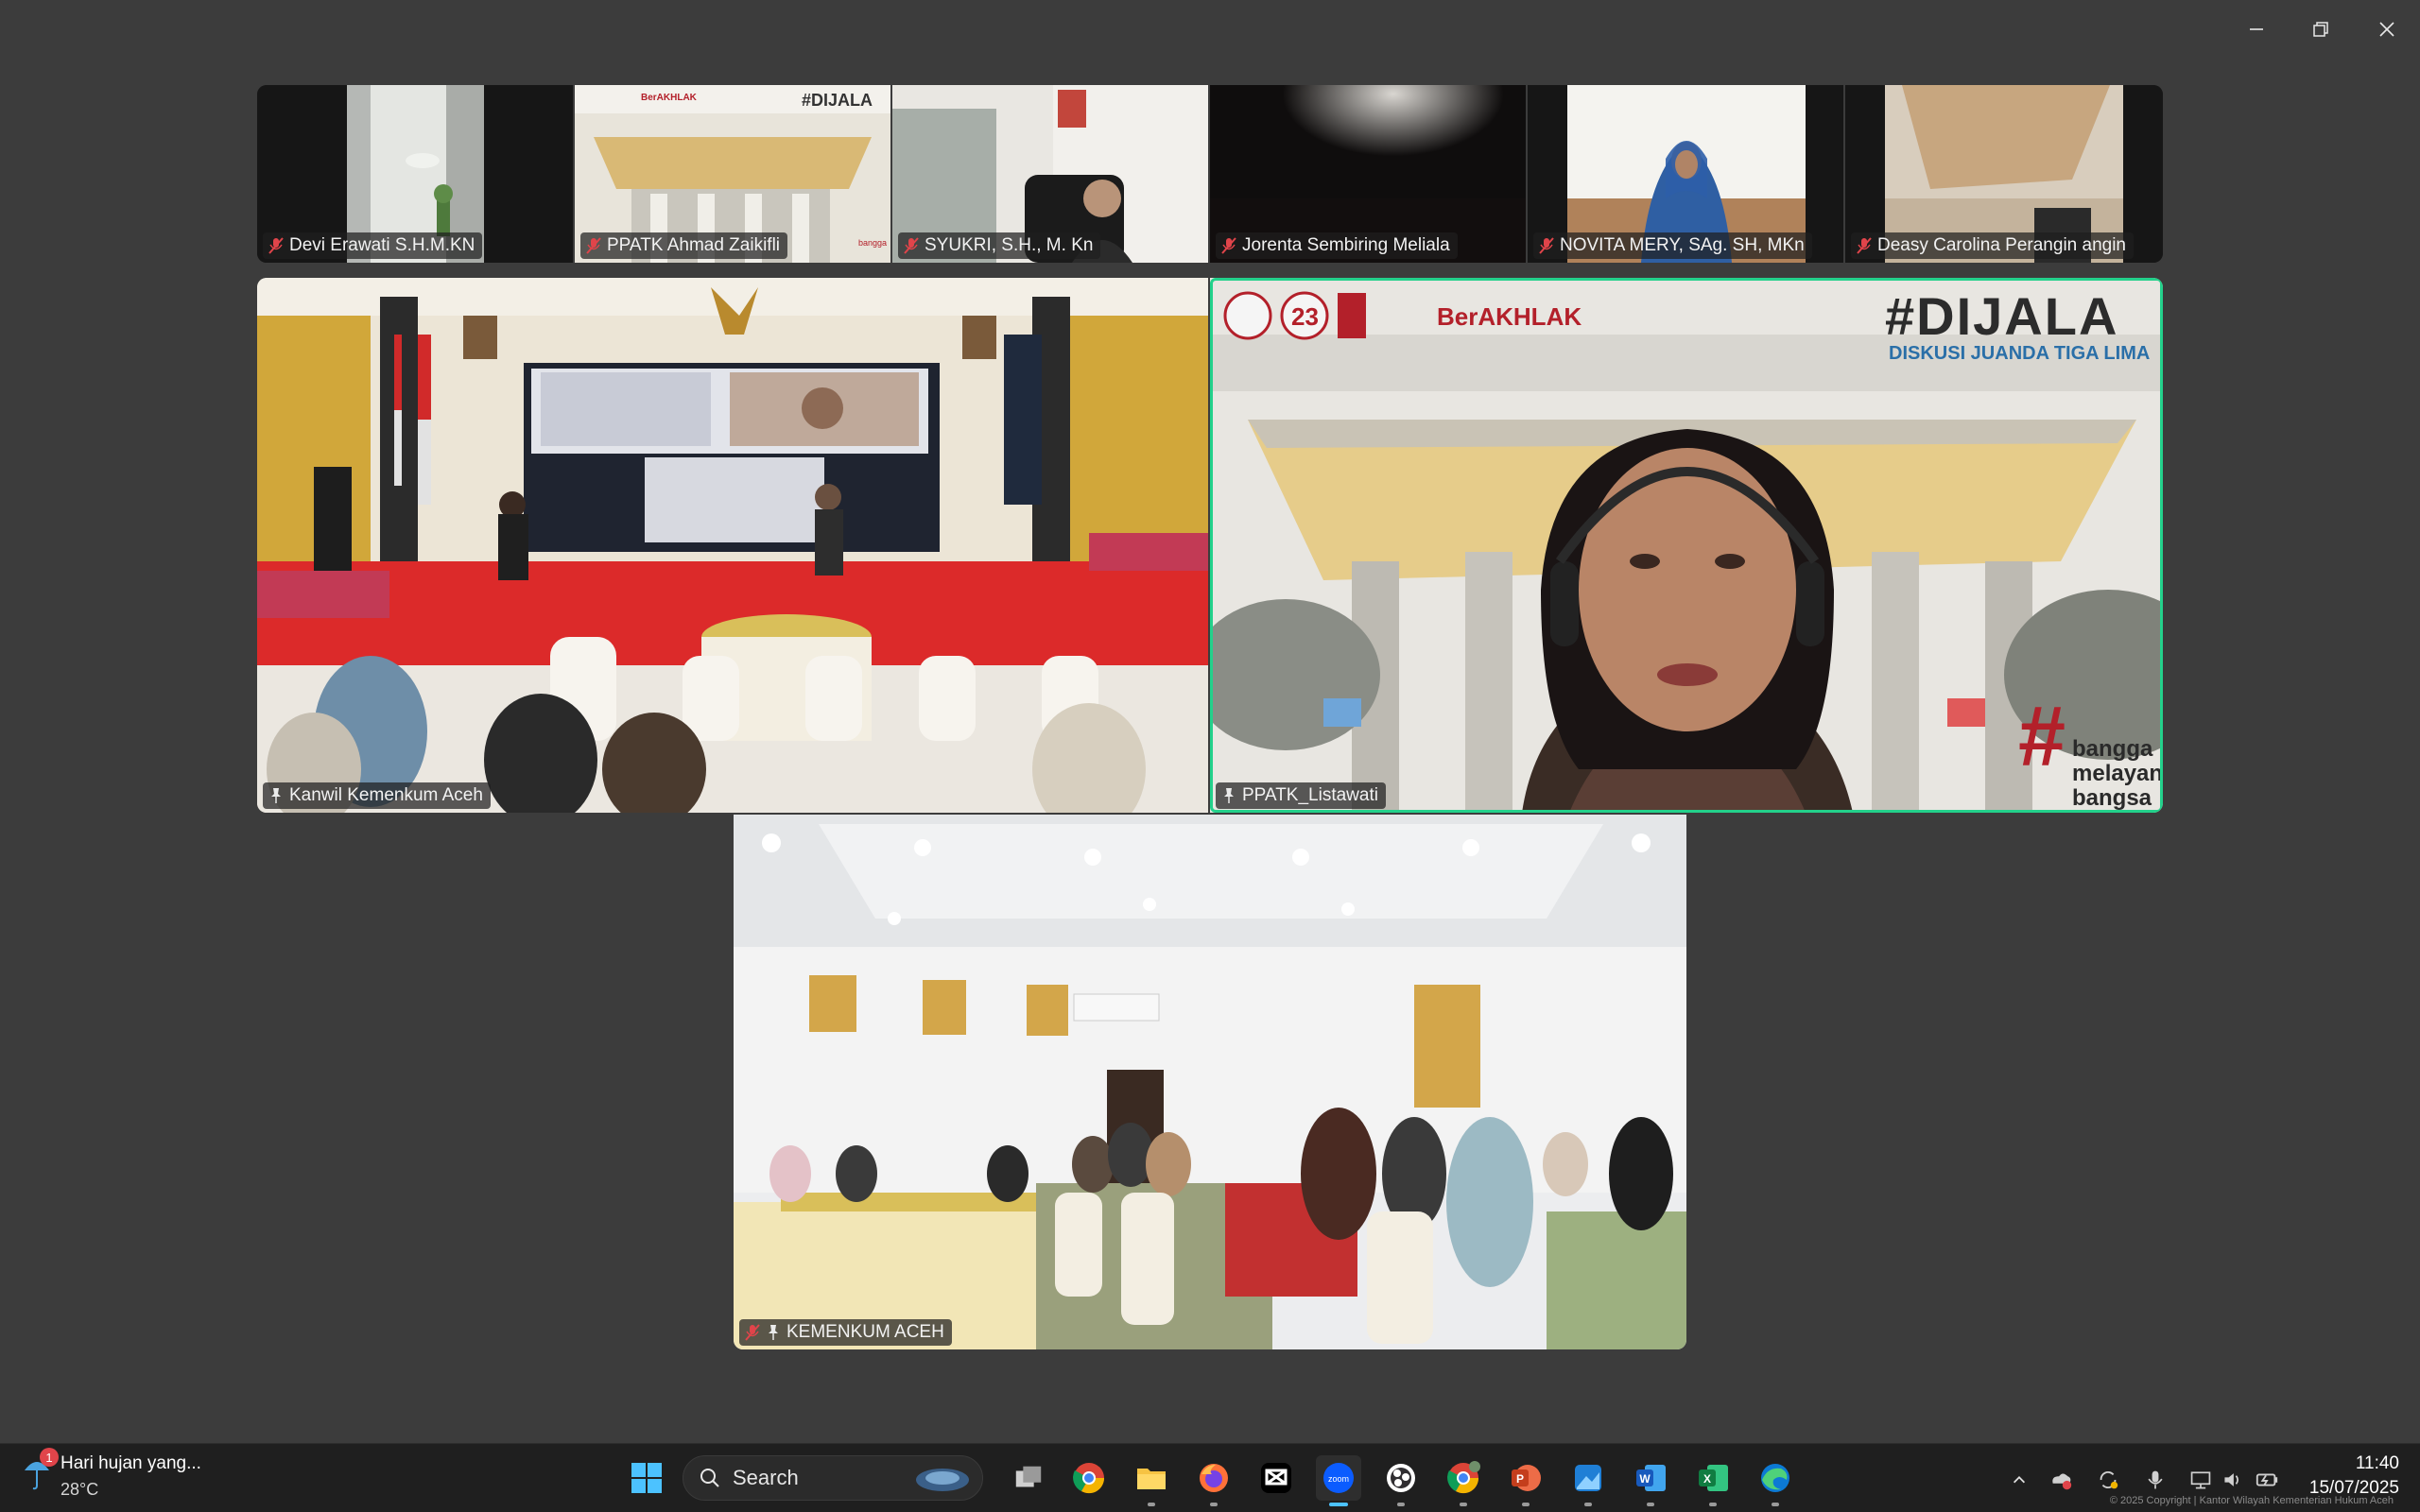 This screenshot has width=2420, height=1512. I want to click on participant-name-tag: NOVITA MERY, SAg. SH, MKn, so click(1672, 245).